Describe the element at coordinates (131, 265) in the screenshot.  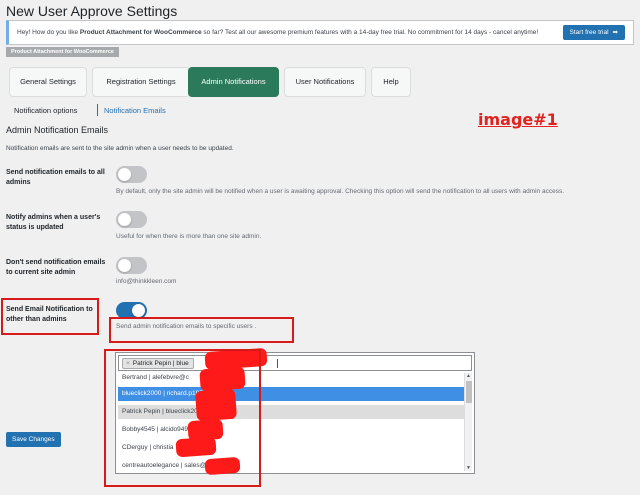
I see `toggle-current-admin` at that location.